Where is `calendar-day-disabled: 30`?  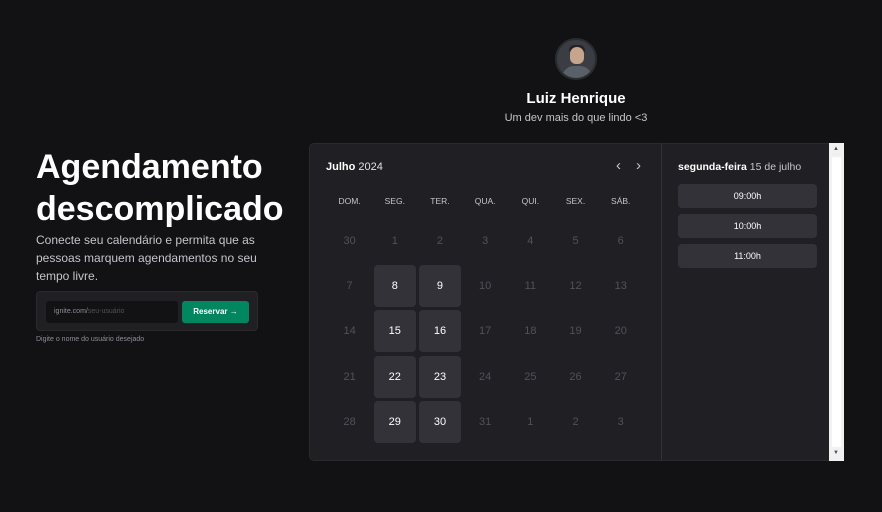 calendar-day-disabled: 30 is located at coordinates (349, 240).